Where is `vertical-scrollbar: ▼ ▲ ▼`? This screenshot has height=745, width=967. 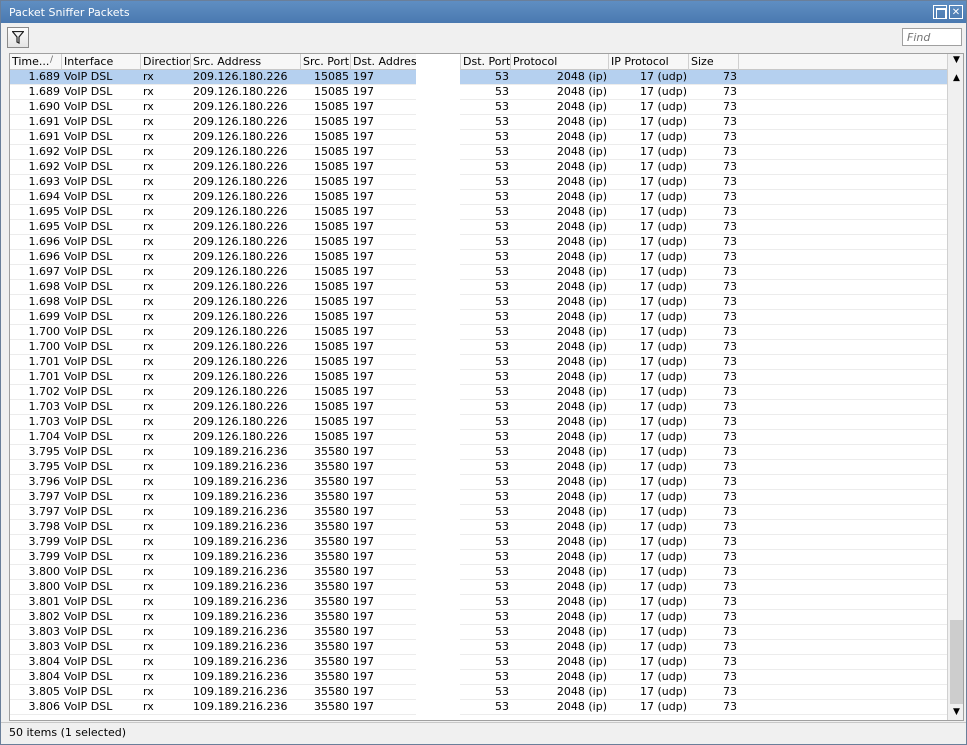
vertical-scrollbar: ▼ ▲ ▼ is located at coordinates (955, 387).